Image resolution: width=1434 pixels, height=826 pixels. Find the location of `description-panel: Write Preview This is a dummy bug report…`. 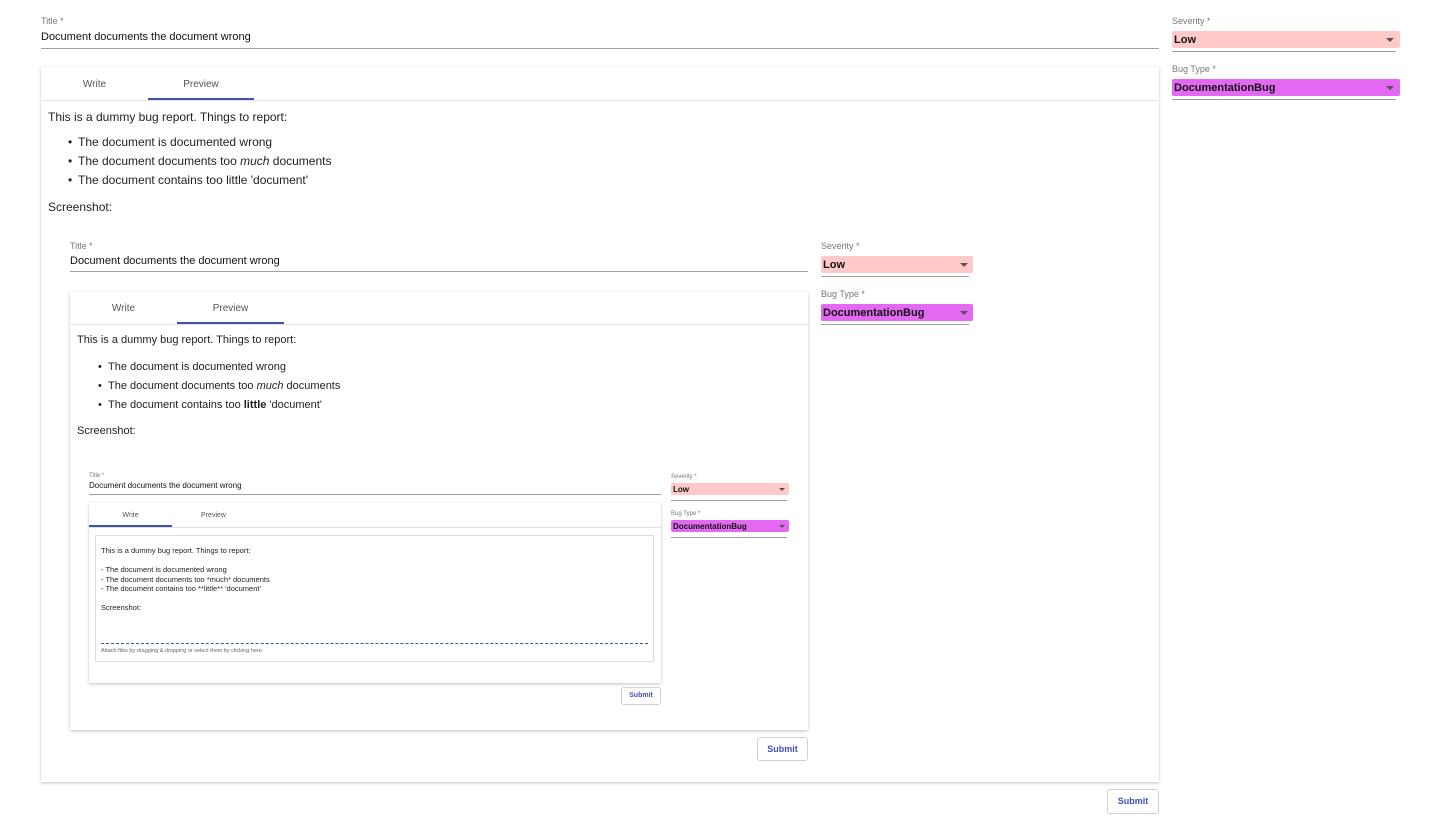

description-panel: Write Preview This is a dummy bug report… is located at coordinates (375, 593).